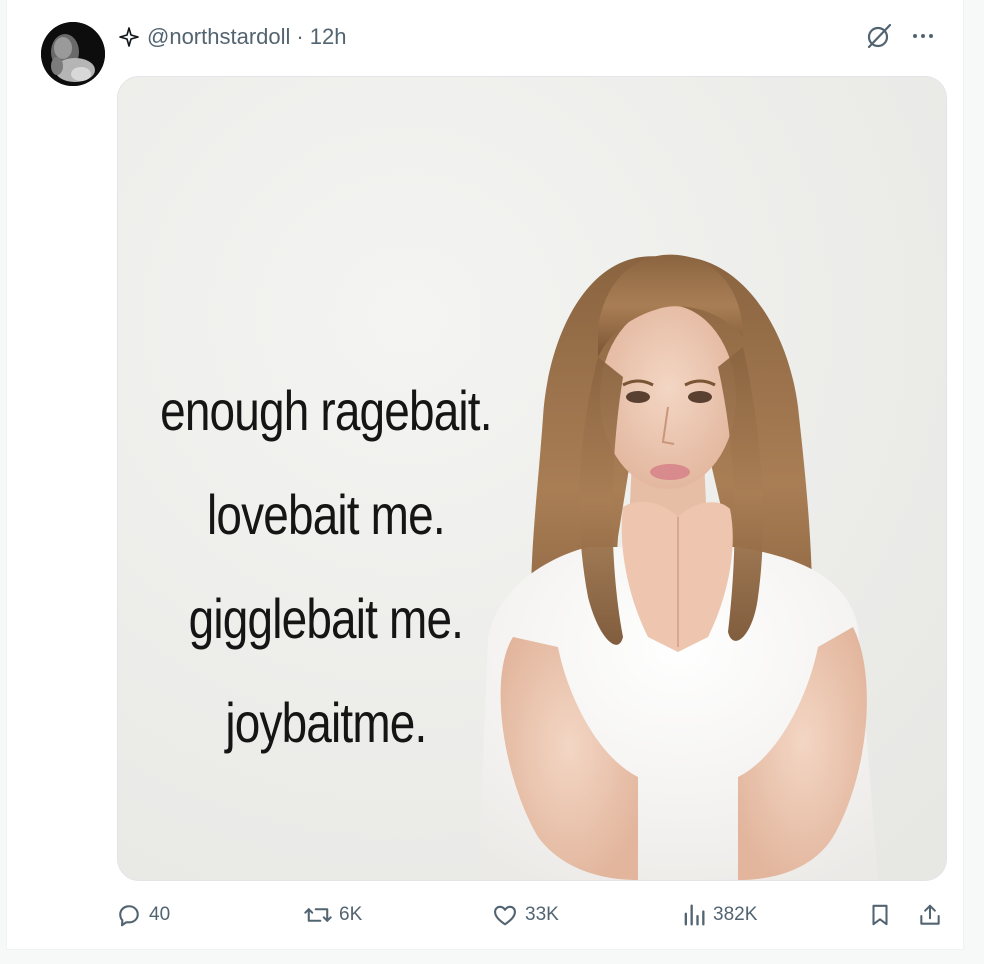 Image resolution: width=984 pixels, height=964 pixels. I want to click on author-handle: @northstardoll, so click(218, 37).